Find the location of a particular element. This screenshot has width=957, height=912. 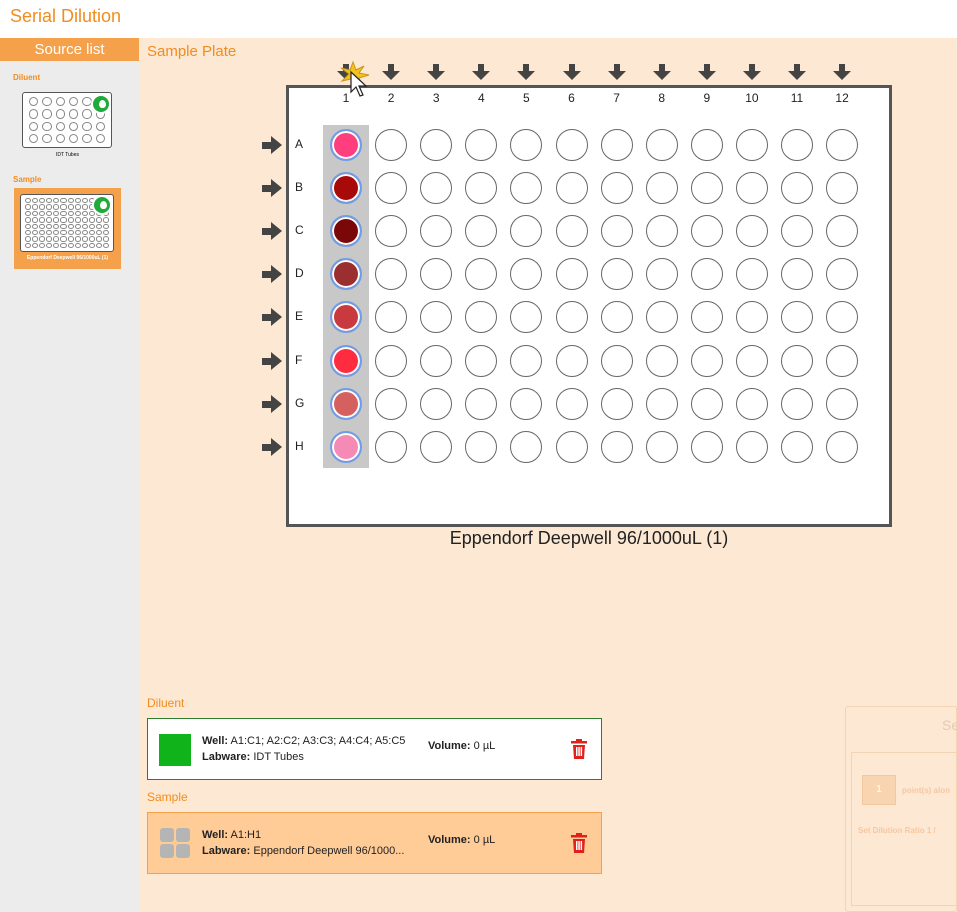

well-A2 is located at coordinates (391, 145).